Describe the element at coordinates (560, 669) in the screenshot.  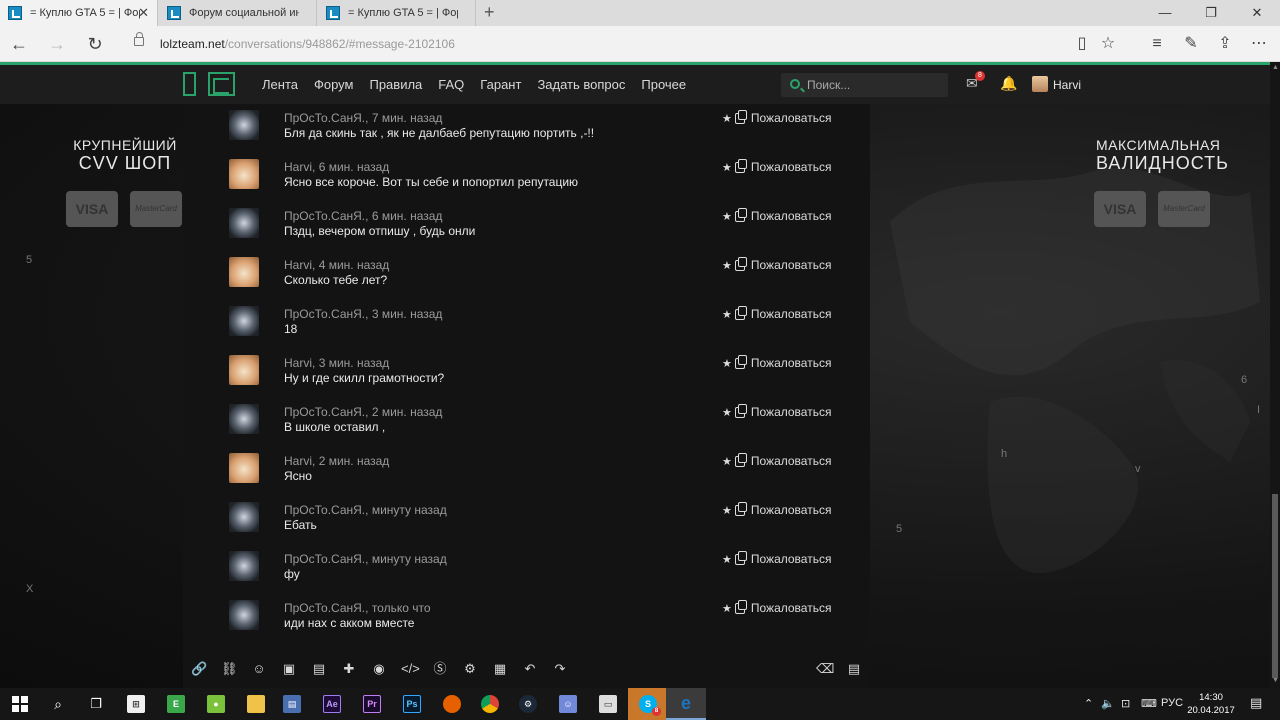
I see `redo-icon: ↷` at that location.